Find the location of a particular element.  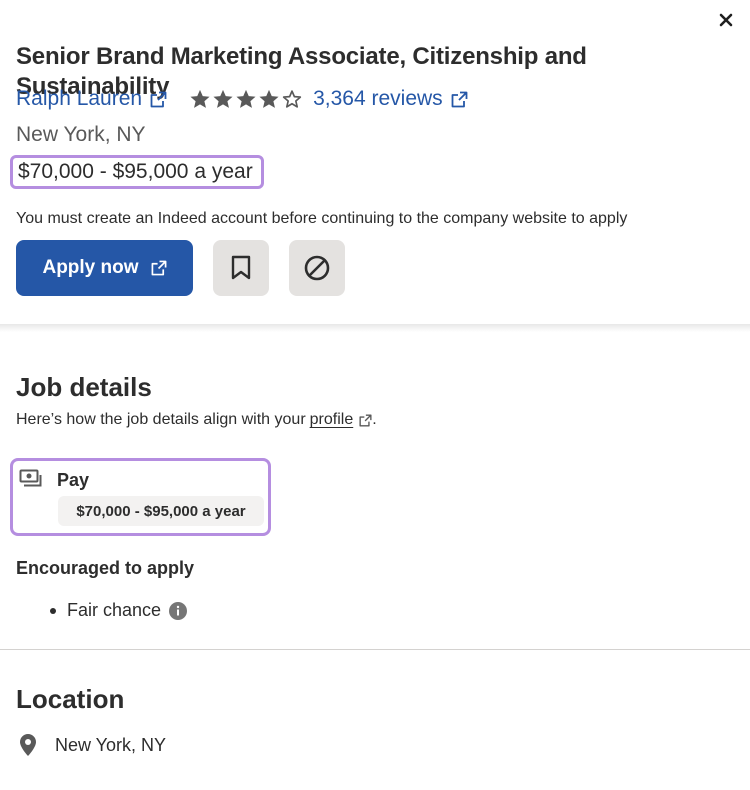

section-divider is located at coordinates (375, 649).